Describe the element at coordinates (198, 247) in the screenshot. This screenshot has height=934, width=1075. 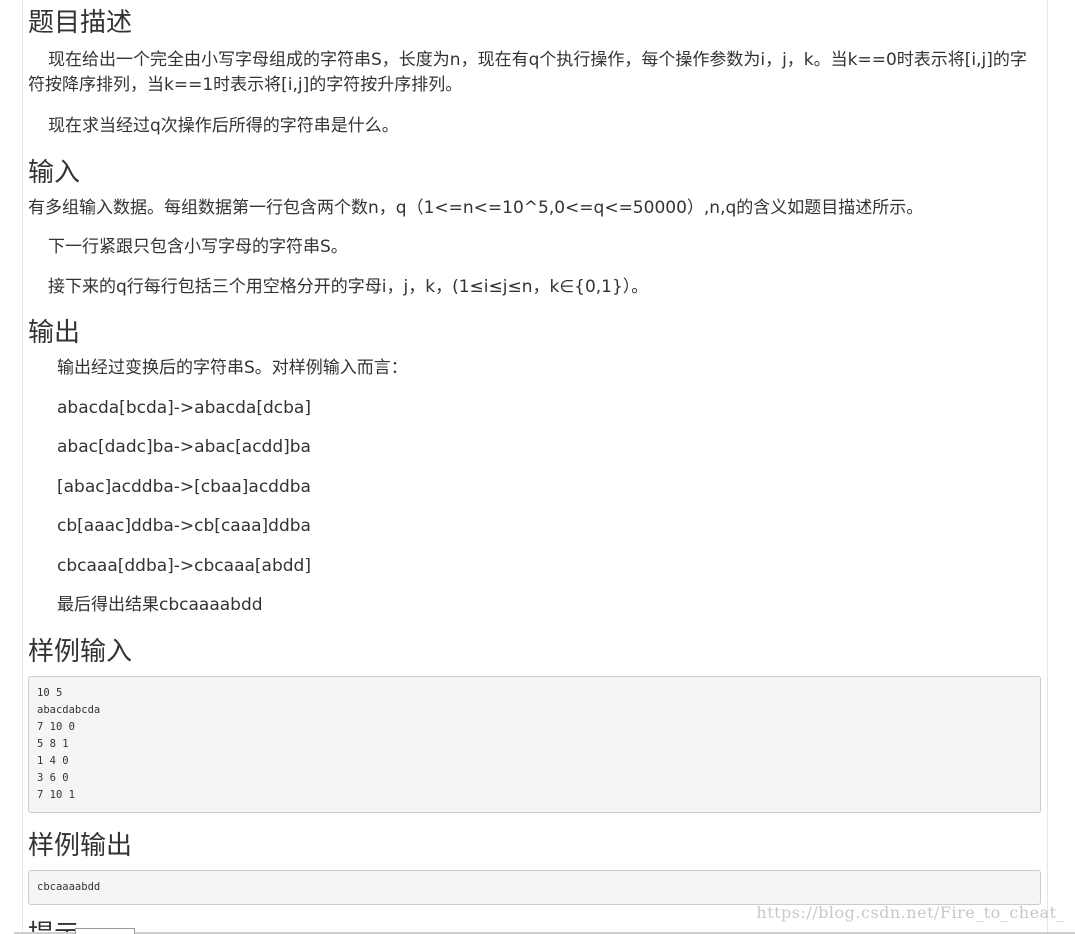
I see `input-paragraph-2: 下一行紧跟只包含小写字母的字符串S。` at that location.